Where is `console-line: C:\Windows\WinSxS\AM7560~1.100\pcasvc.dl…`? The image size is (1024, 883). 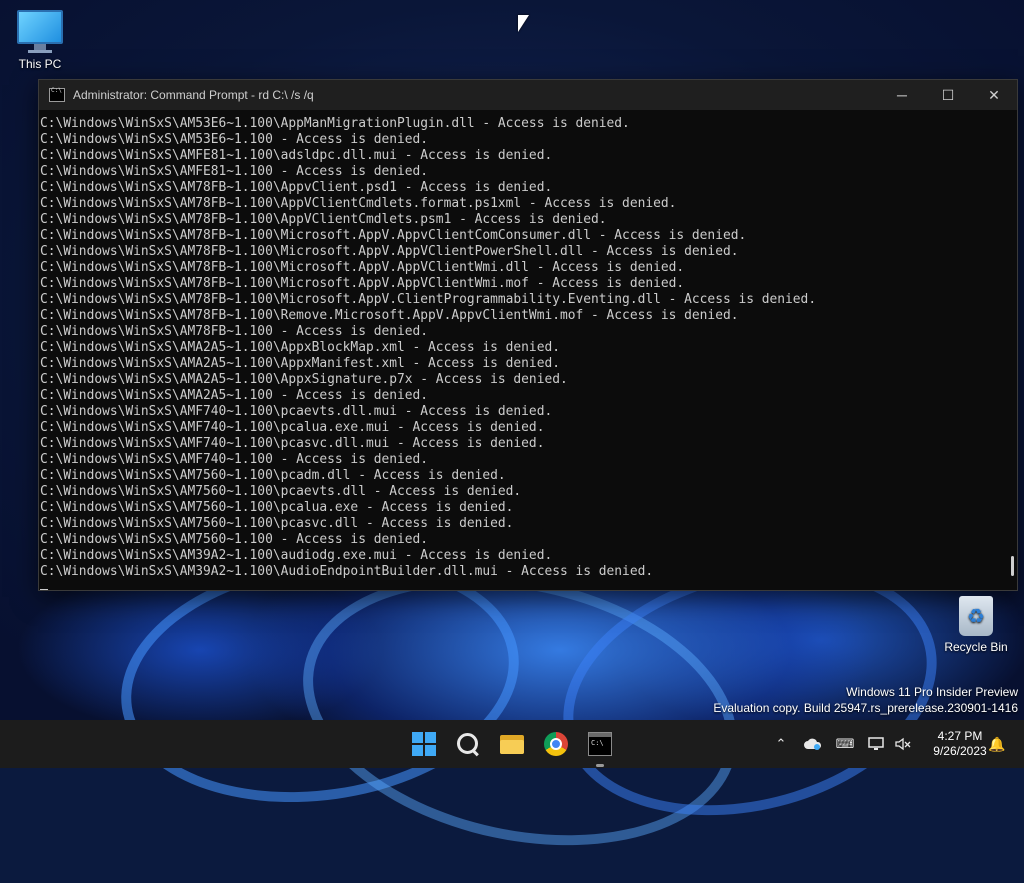 console-line: C:\Windows\WinSxS\AM7560~1.100\pcasvc.dl… is located at coordinates (277, 523).